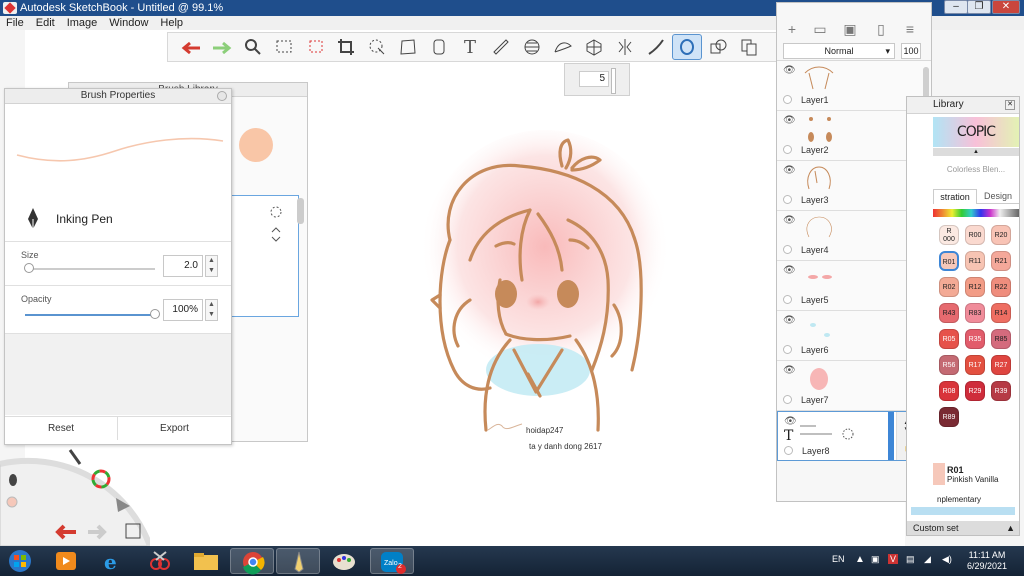 This screenshot has width=1024, height=576. What do you see at coordinates (594, 79) in the screenshot?
I see `brush-size-value: 5` at bounding box center [594, 79].